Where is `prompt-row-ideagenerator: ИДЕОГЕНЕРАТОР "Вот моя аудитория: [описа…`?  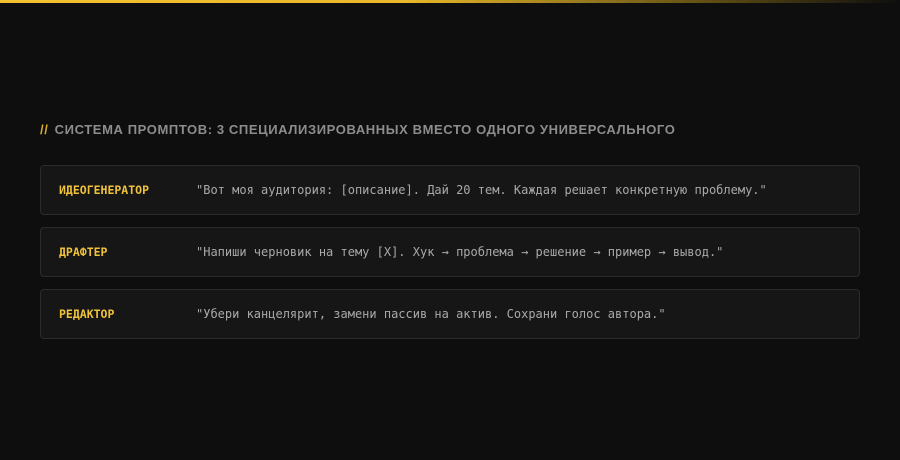 prompt-row-ideagenerator: ИДЕОГЕНЕРАТОР "Вот моя аудитория: [описа… is located at coordinates (450, 190).